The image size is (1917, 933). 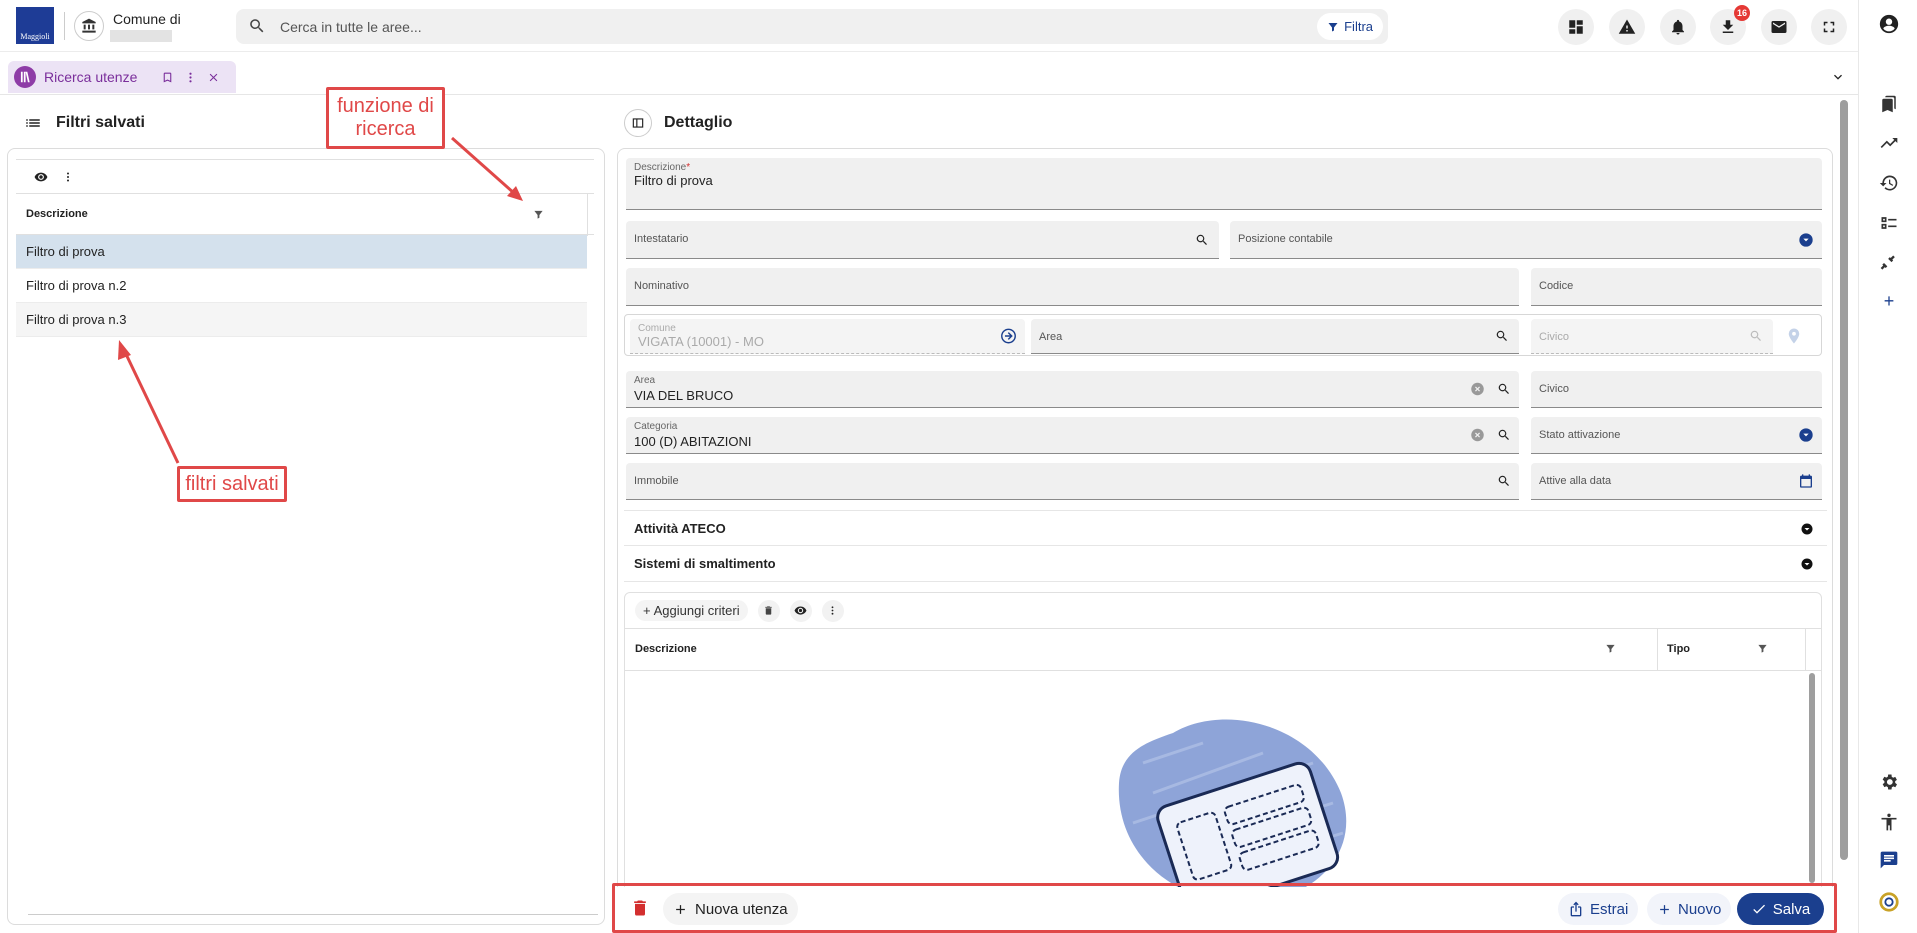 What do you see at coordinates (1806, 481) in the screenshot?
I see `calendar-icon` at bounding box center [1806, 481].